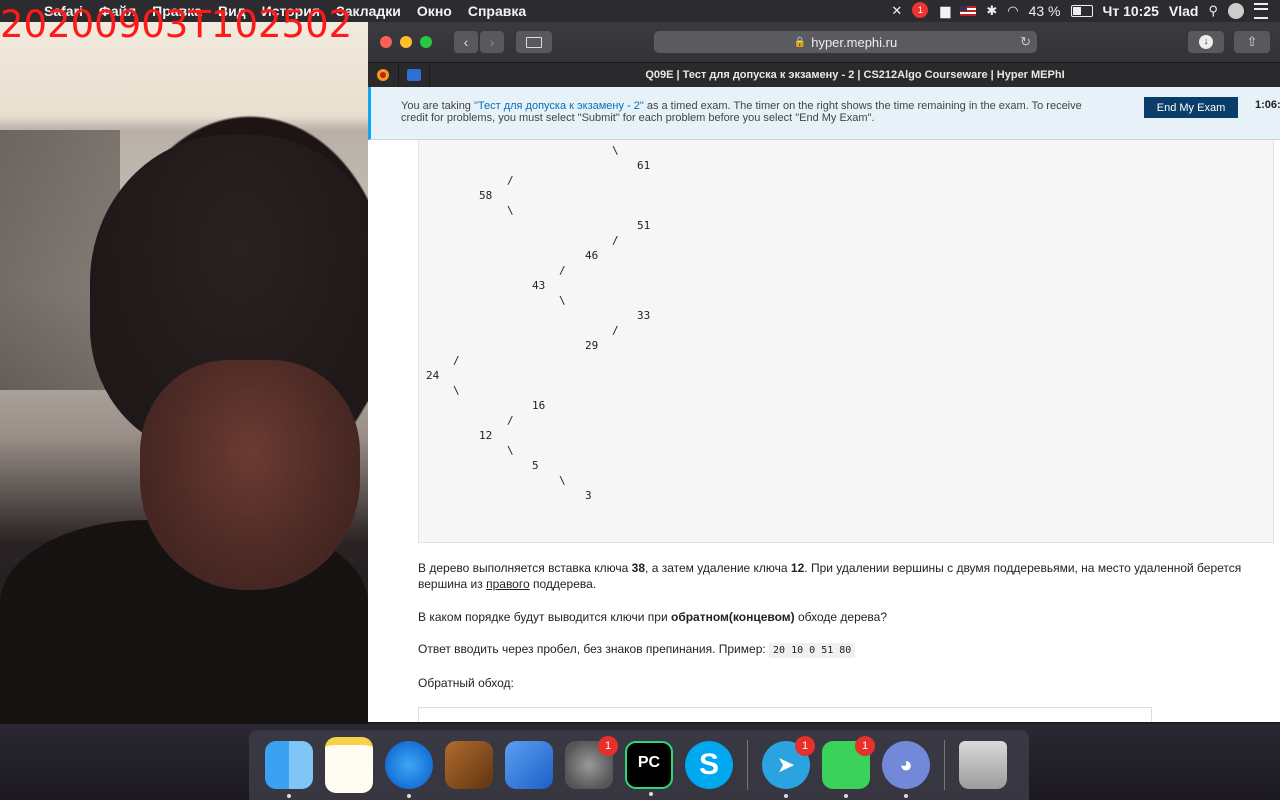  Describe the element at coordinates (812, 650) in the screenshot. I see `answer-example: 20 10 0 51 80` at that location.